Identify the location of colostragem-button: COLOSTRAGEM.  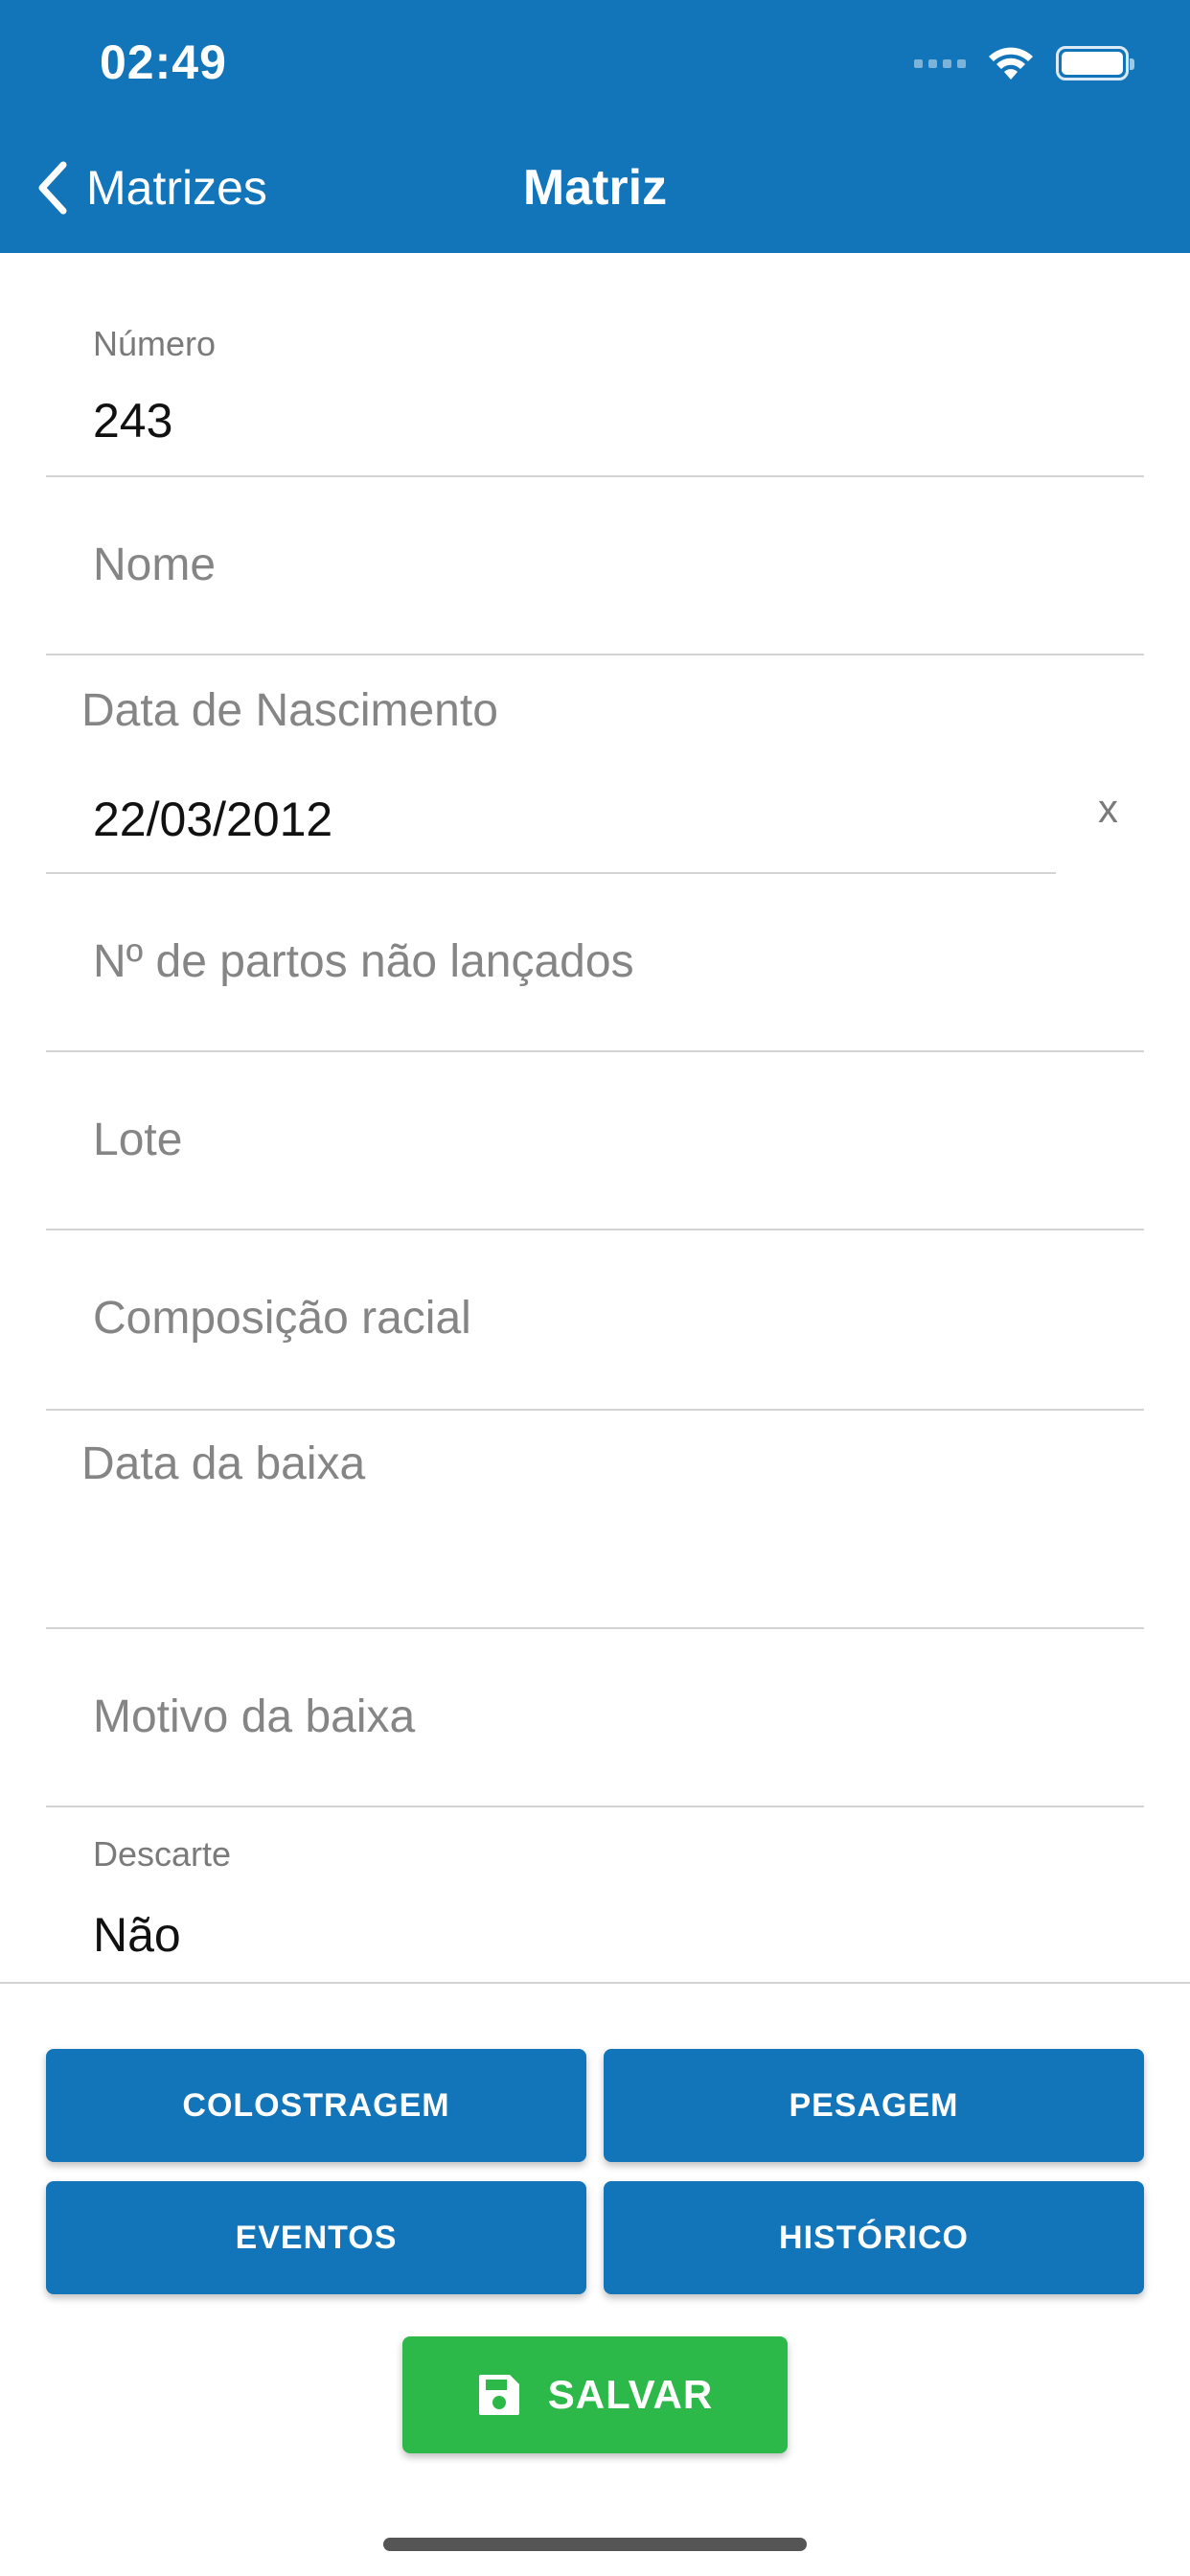
(316, 2105).